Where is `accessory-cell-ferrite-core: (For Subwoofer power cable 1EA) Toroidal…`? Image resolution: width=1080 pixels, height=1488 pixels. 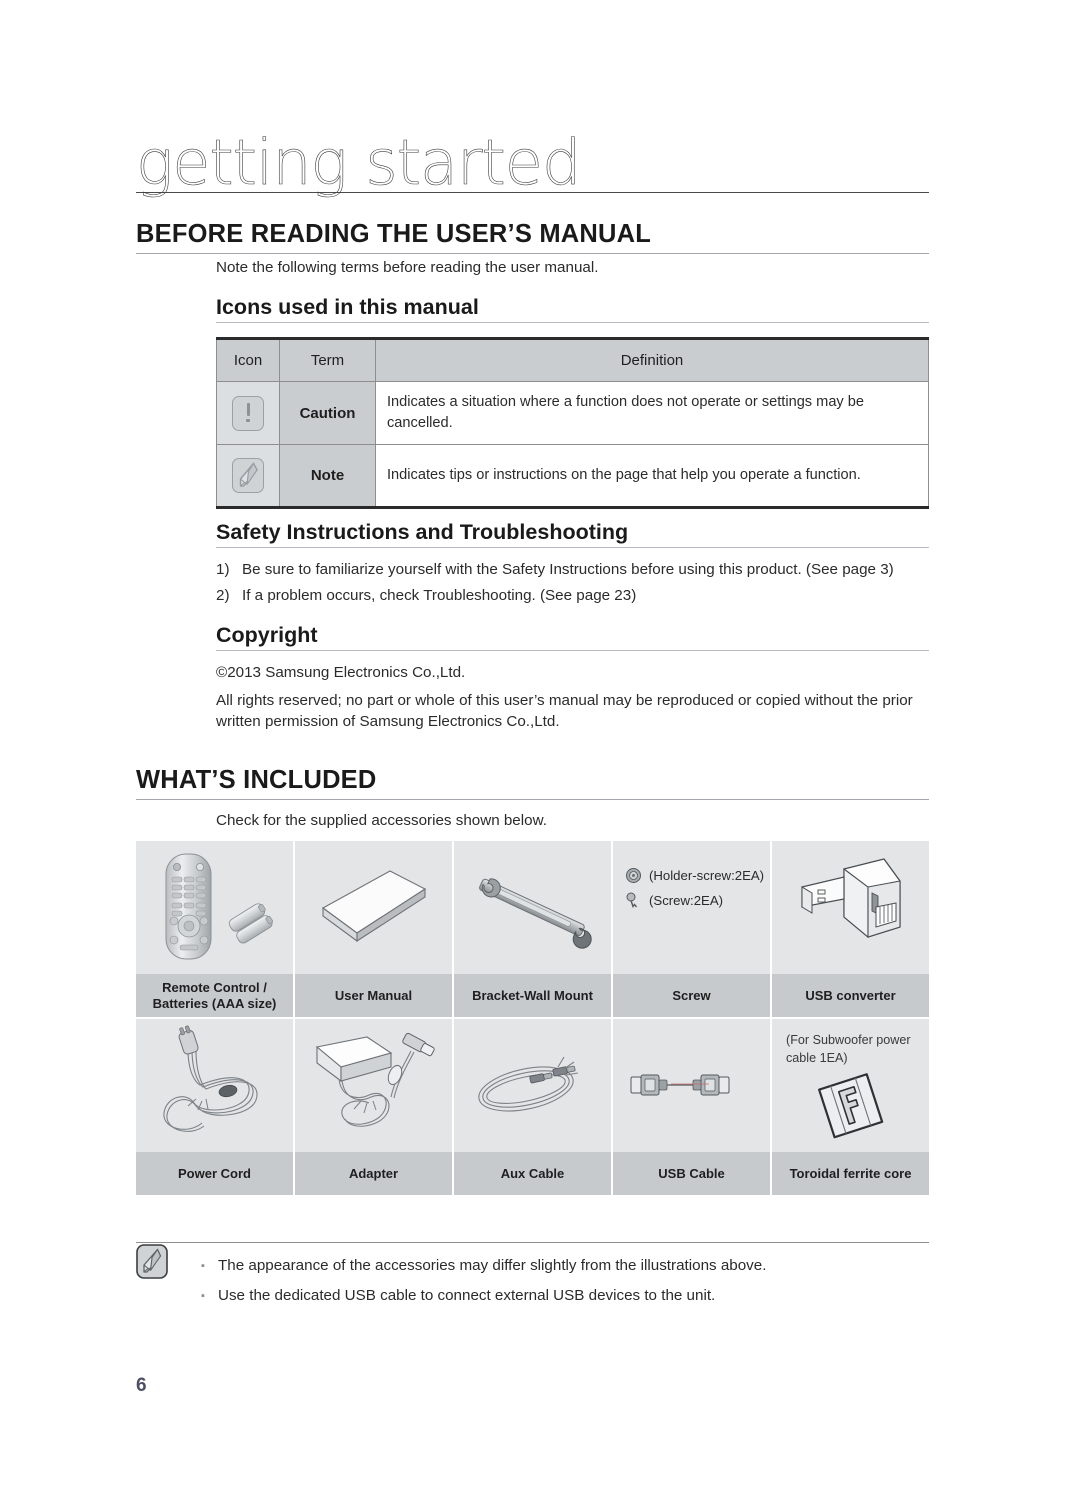
accessory-cell-ferrite-core: (For Subwoofer power cable 1EA) Toroidal… is located at coordinates (850, 1107).